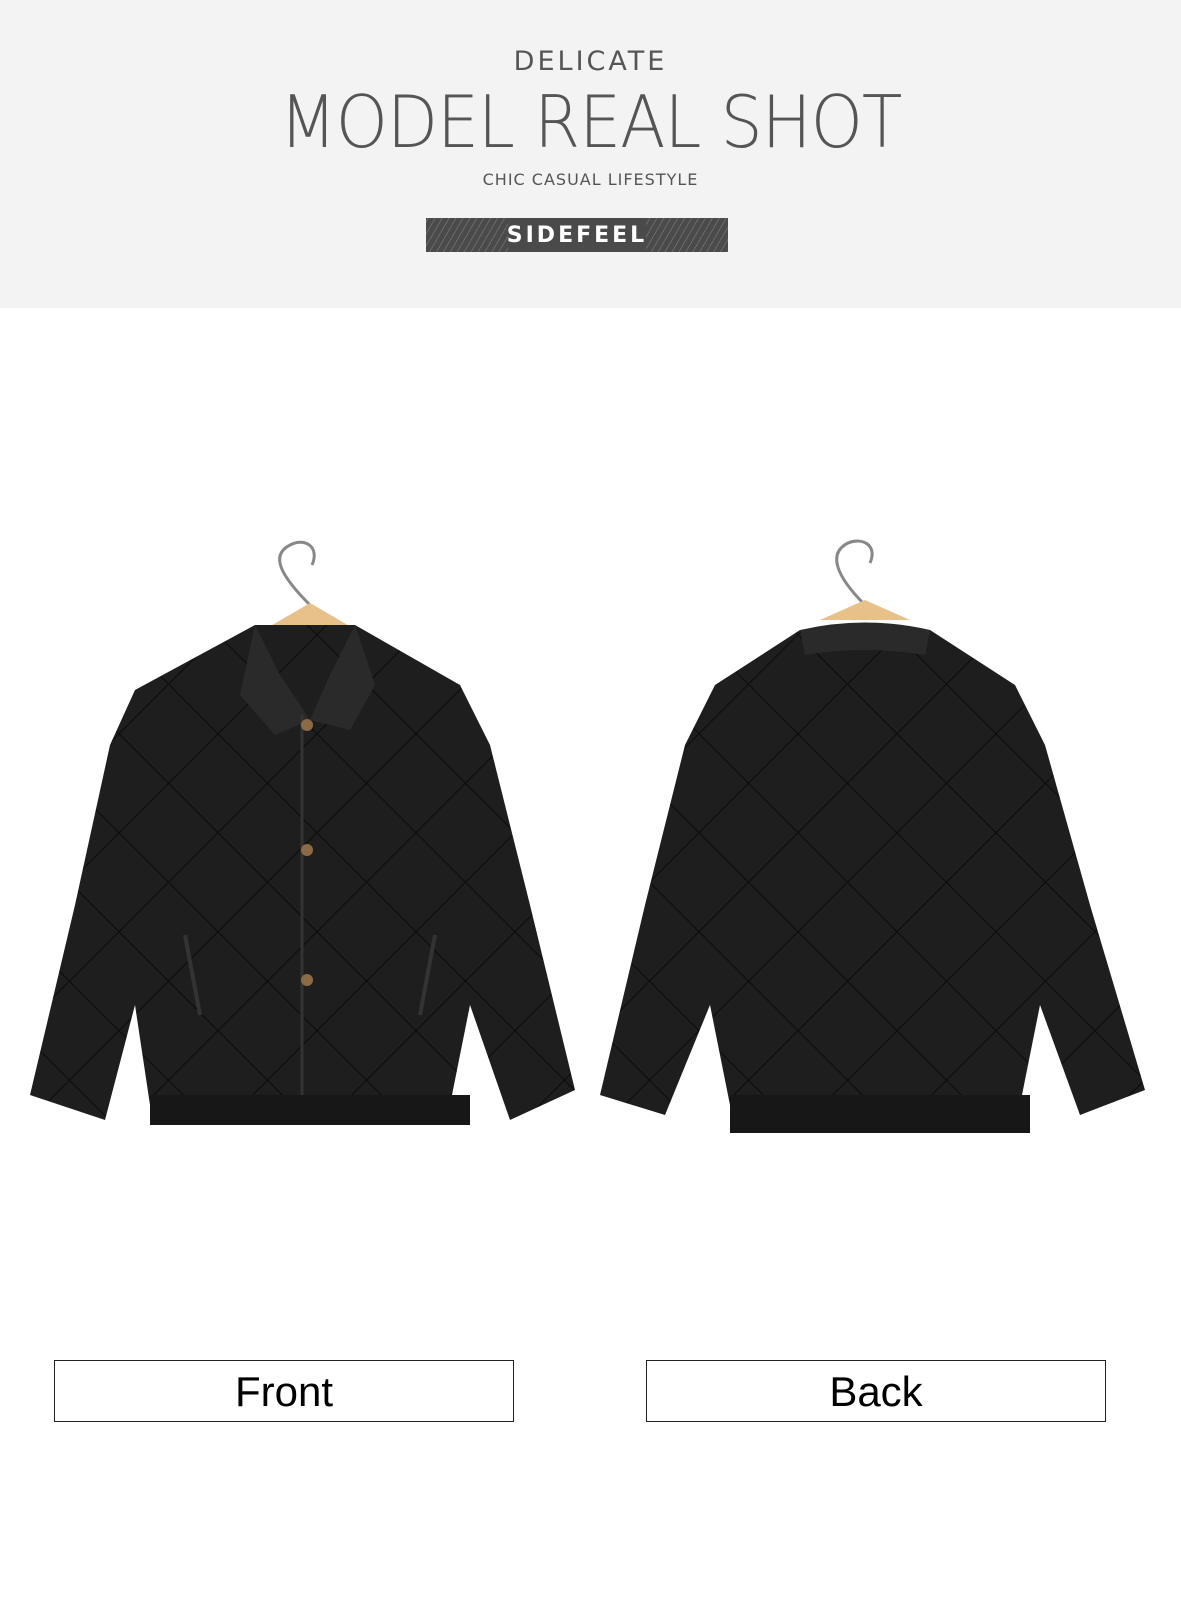 This screenshot has height=1610, width=1181. Describe the element at coordinates (591, 122) in the screenshot. I see `page-title: MODEL REAL SHOT` at that location.